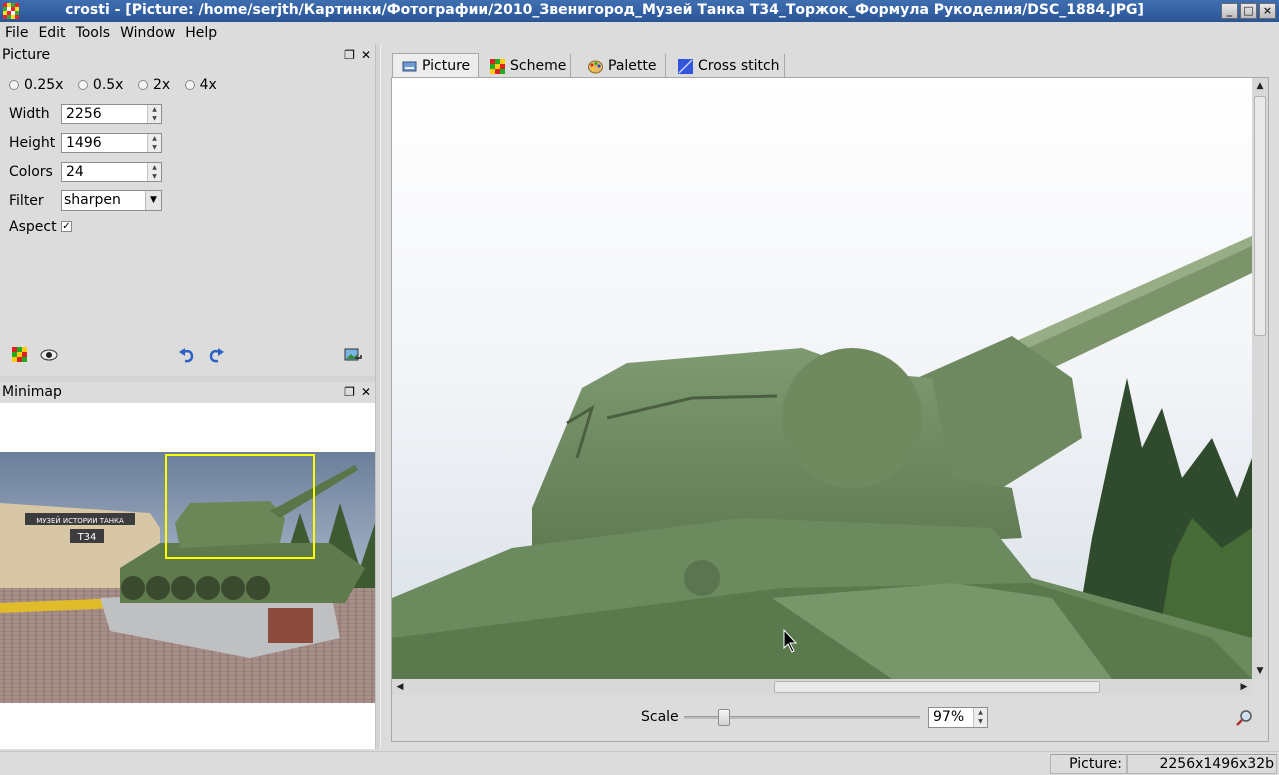 The image size is (1279, 775). Describe the element at coordinates (724, 717) in the screenshot. I see `scale-slider-handle` at that location.